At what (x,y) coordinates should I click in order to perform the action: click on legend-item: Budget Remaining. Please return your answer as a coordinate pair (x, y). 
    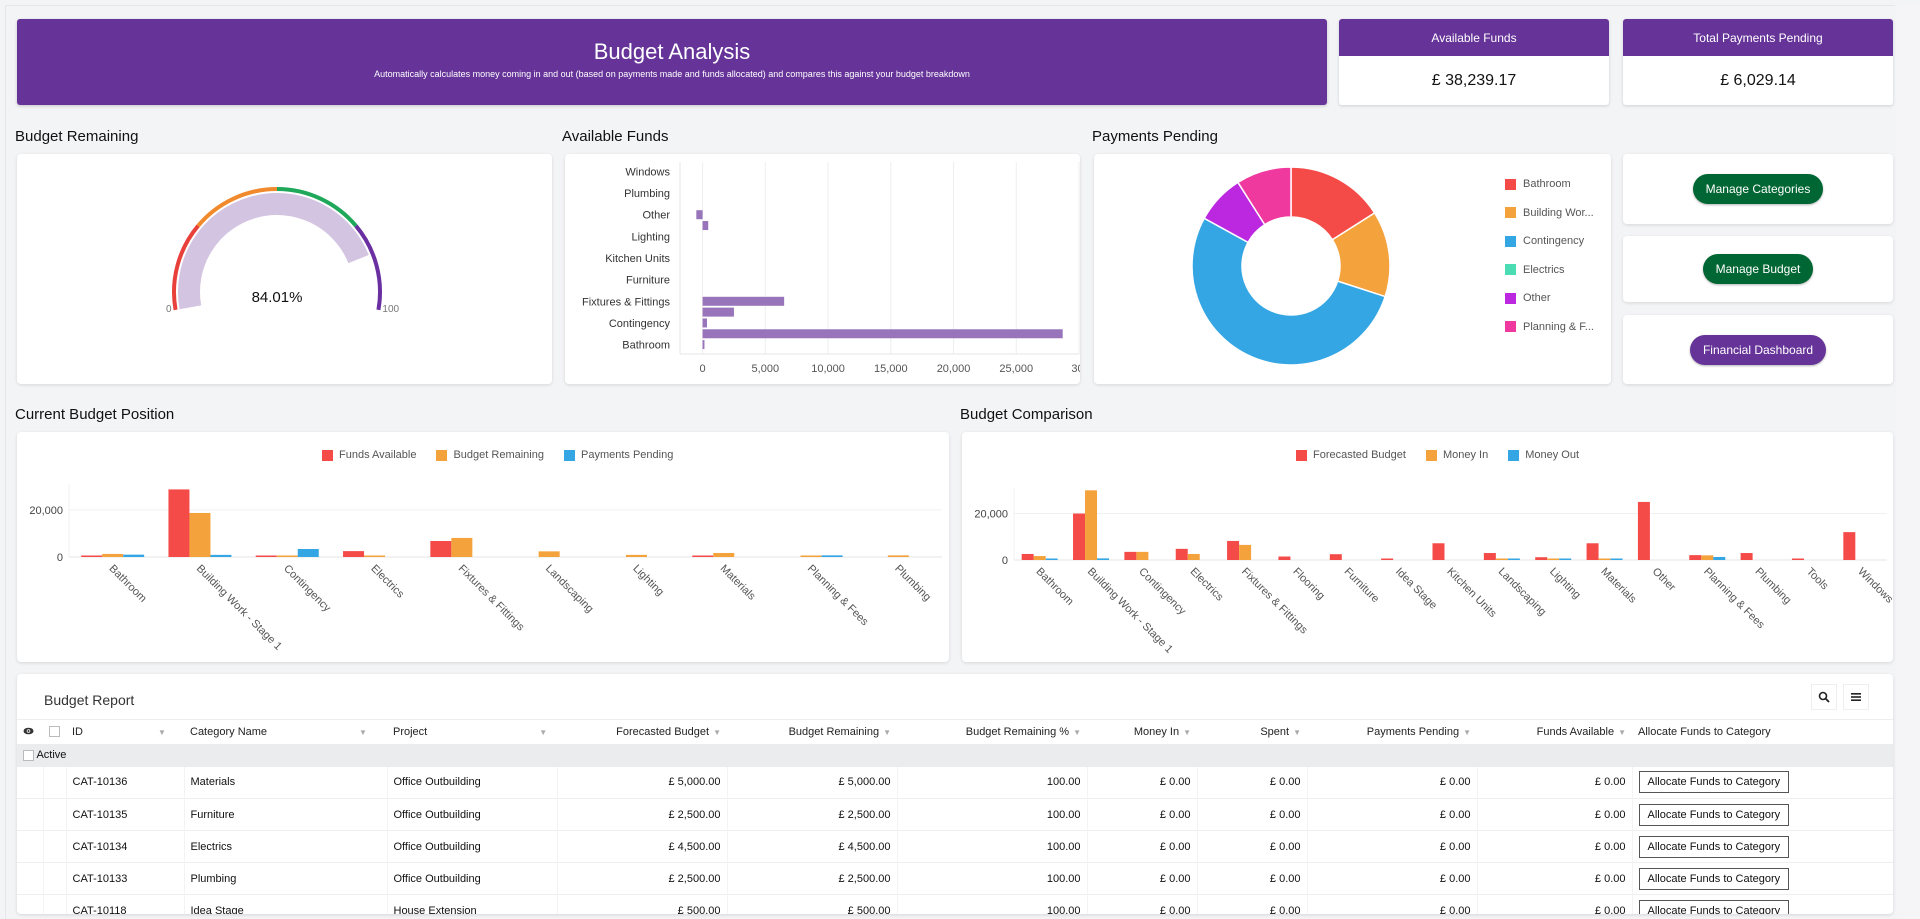
    Looking at the image, I should click on (490, 455).